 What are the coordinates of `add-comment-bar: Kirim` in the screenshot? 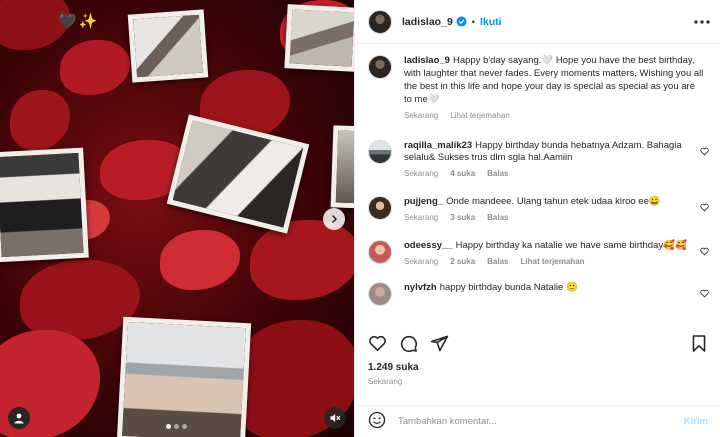 It's located at (537, 421).